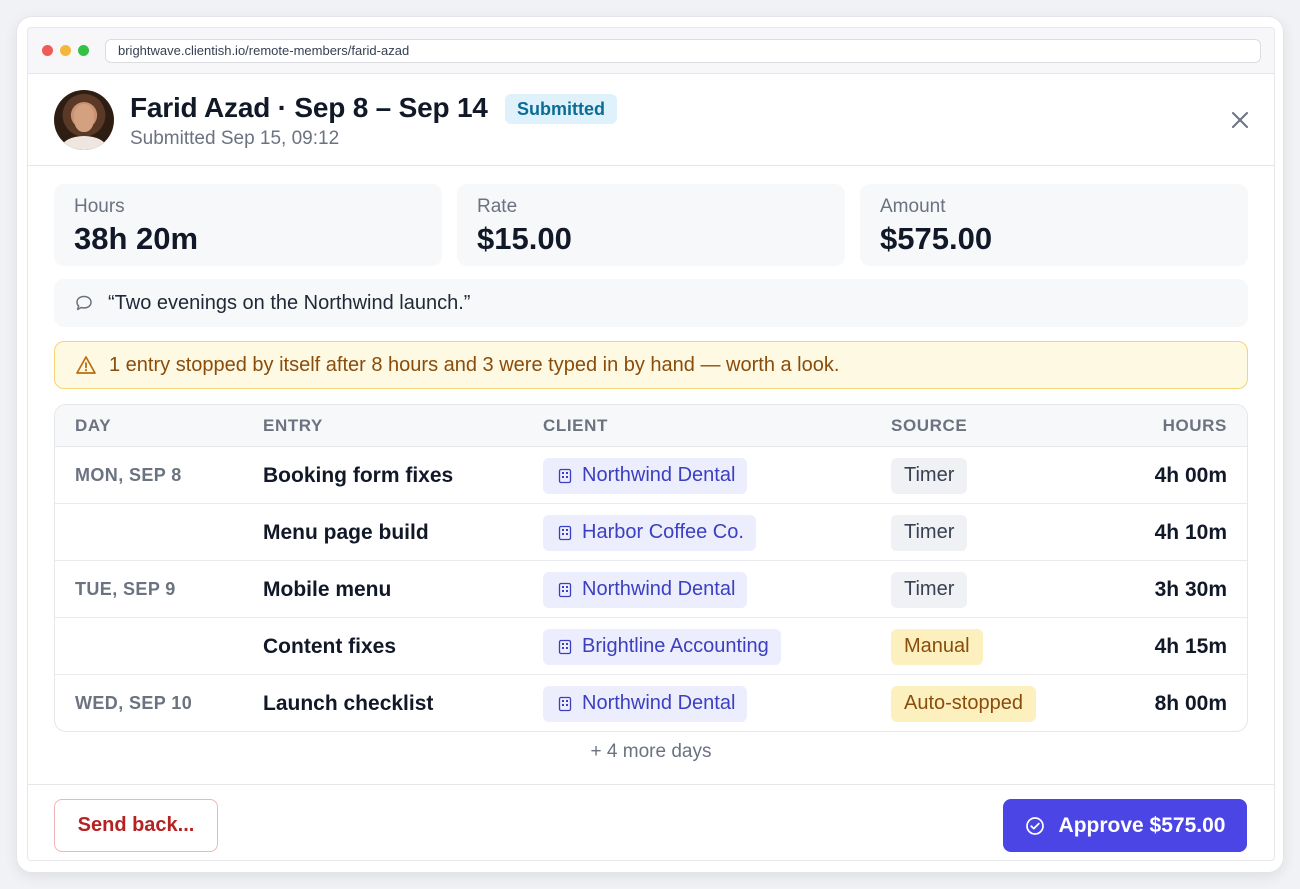 This screenshot has width=1300, height=889. What do you see at coordinates (929, 425) in the screenshot?
I see `column-source: SOURCE` at bounding box center [929, 425].